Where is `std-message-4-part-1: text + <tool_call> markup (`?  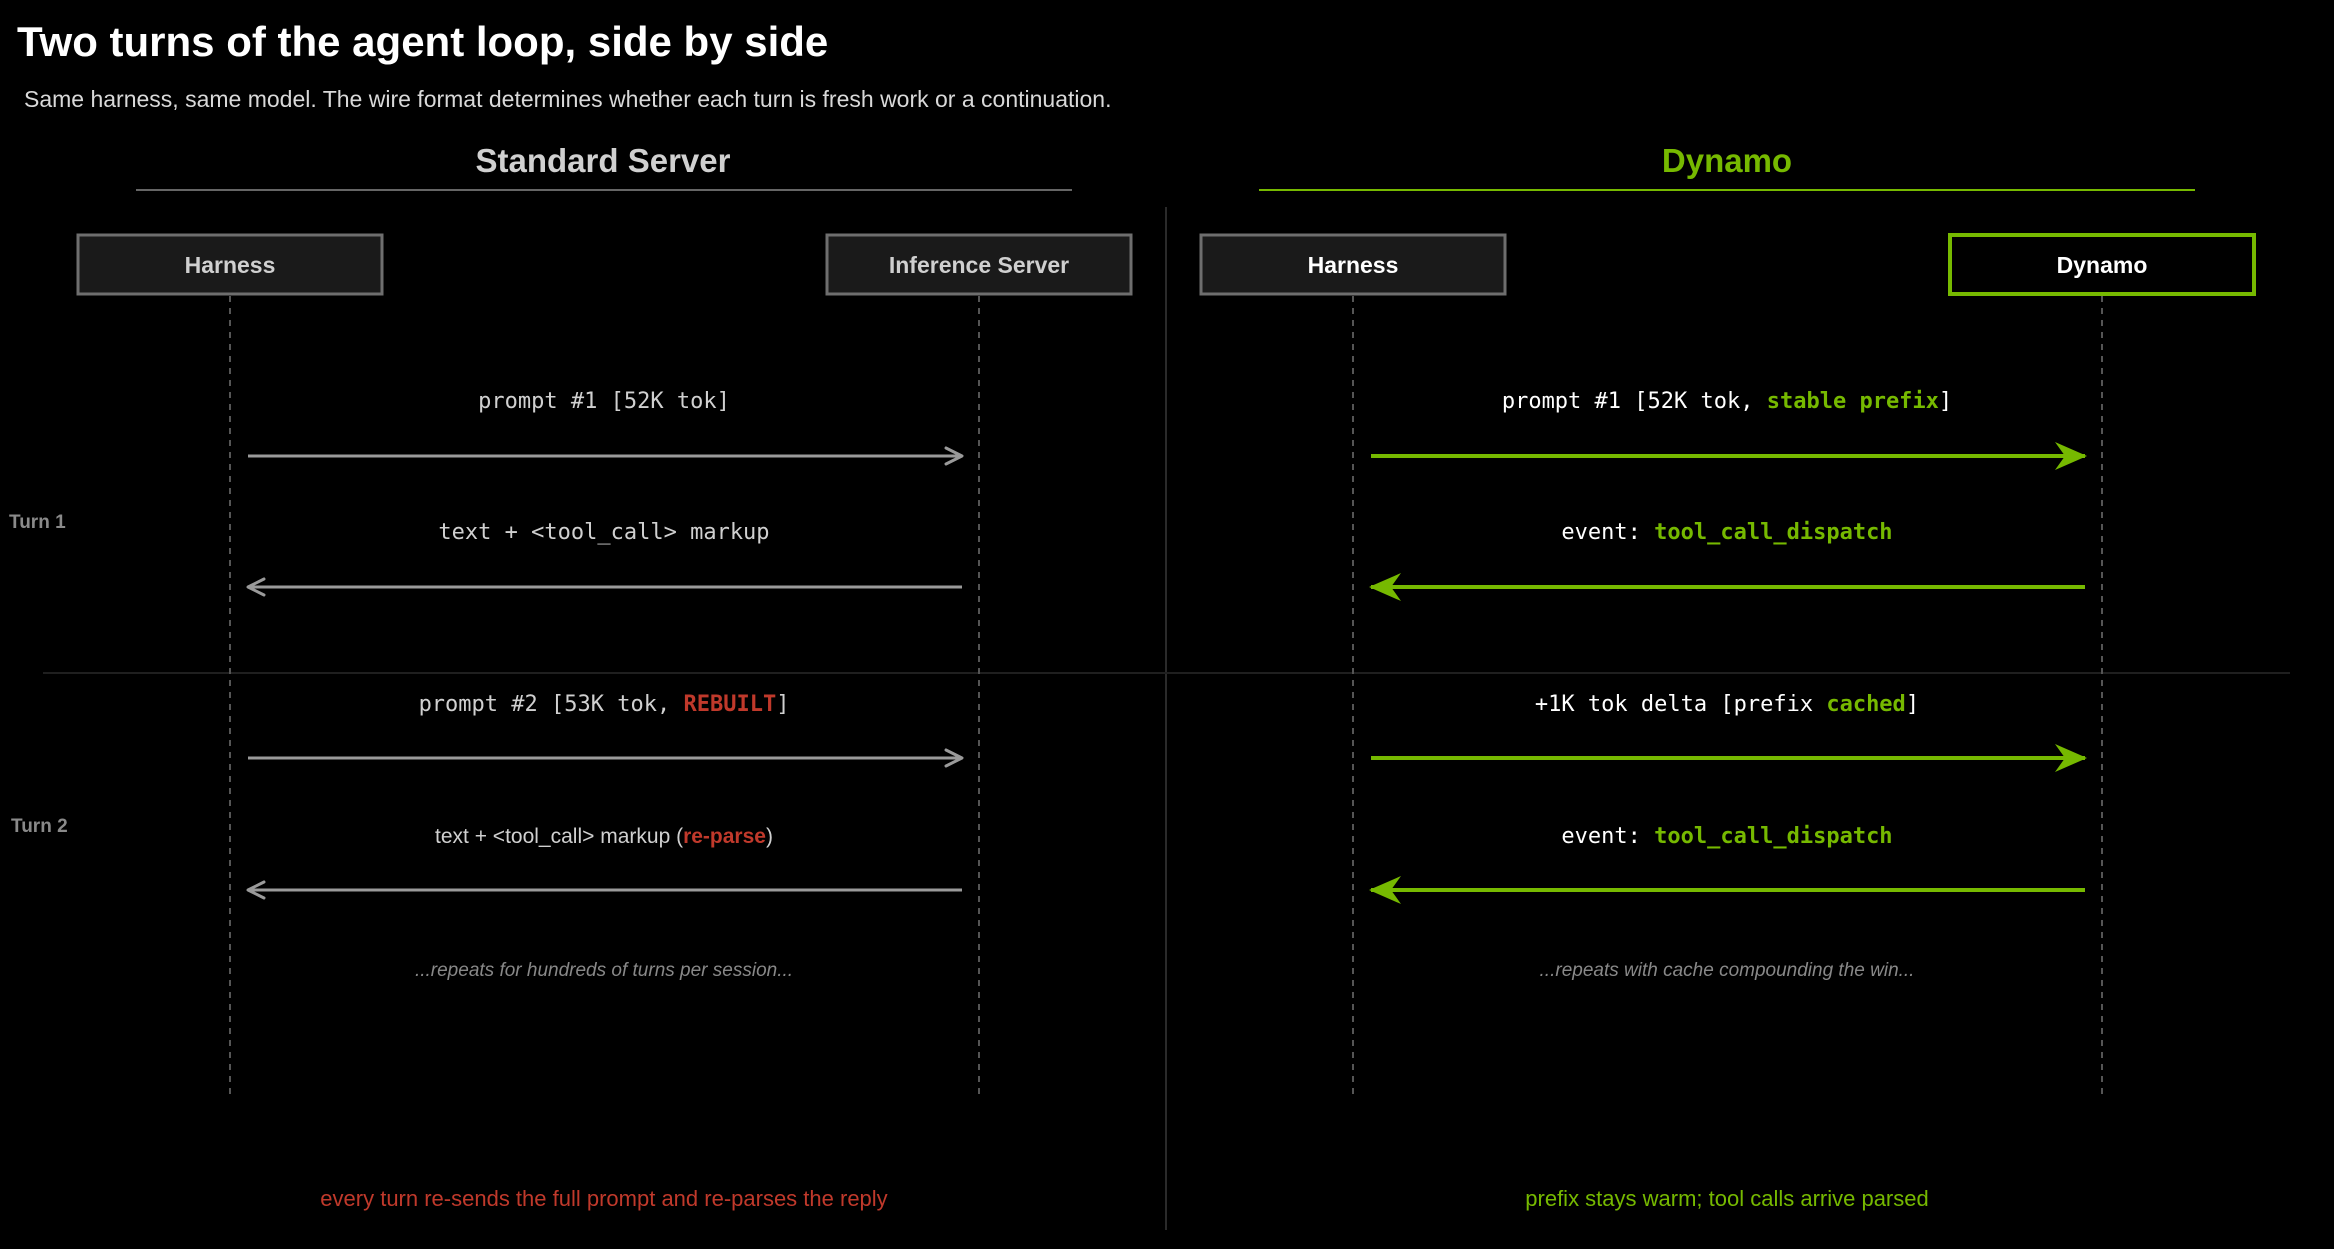
std-message-4-part-1: text + <tool_call> markup ( is located at coordinates (559, 836).